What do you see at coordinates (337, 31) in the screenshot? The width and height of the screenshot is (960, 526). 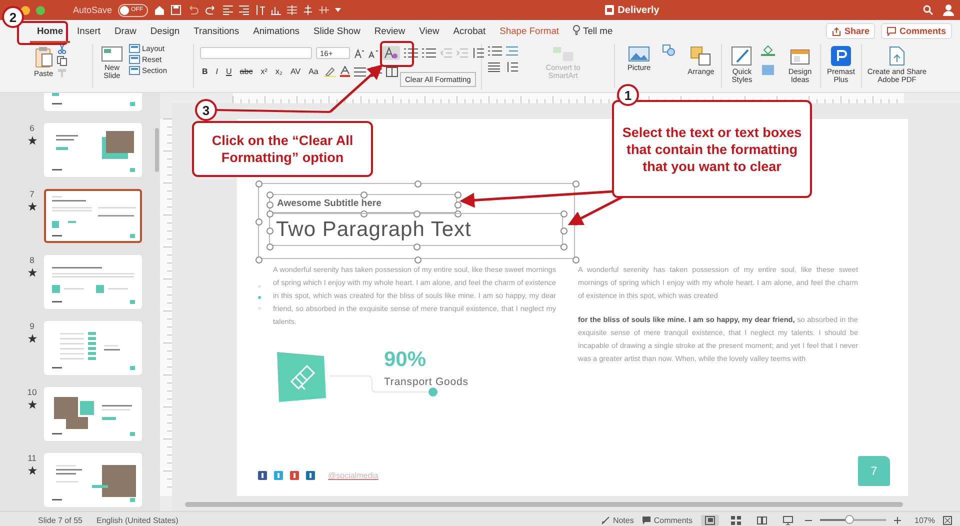 I see `ribbon-tab: Slide Show` at bounding box center [337, 31].